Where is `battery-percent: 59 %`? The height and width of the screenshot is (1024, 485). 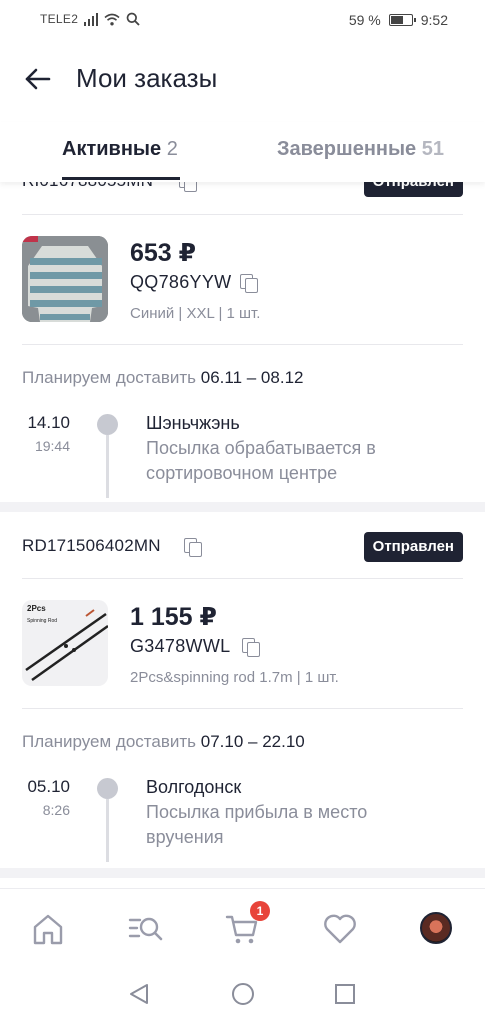
battery-percent: 59 % is located at coordinates (364, 20).